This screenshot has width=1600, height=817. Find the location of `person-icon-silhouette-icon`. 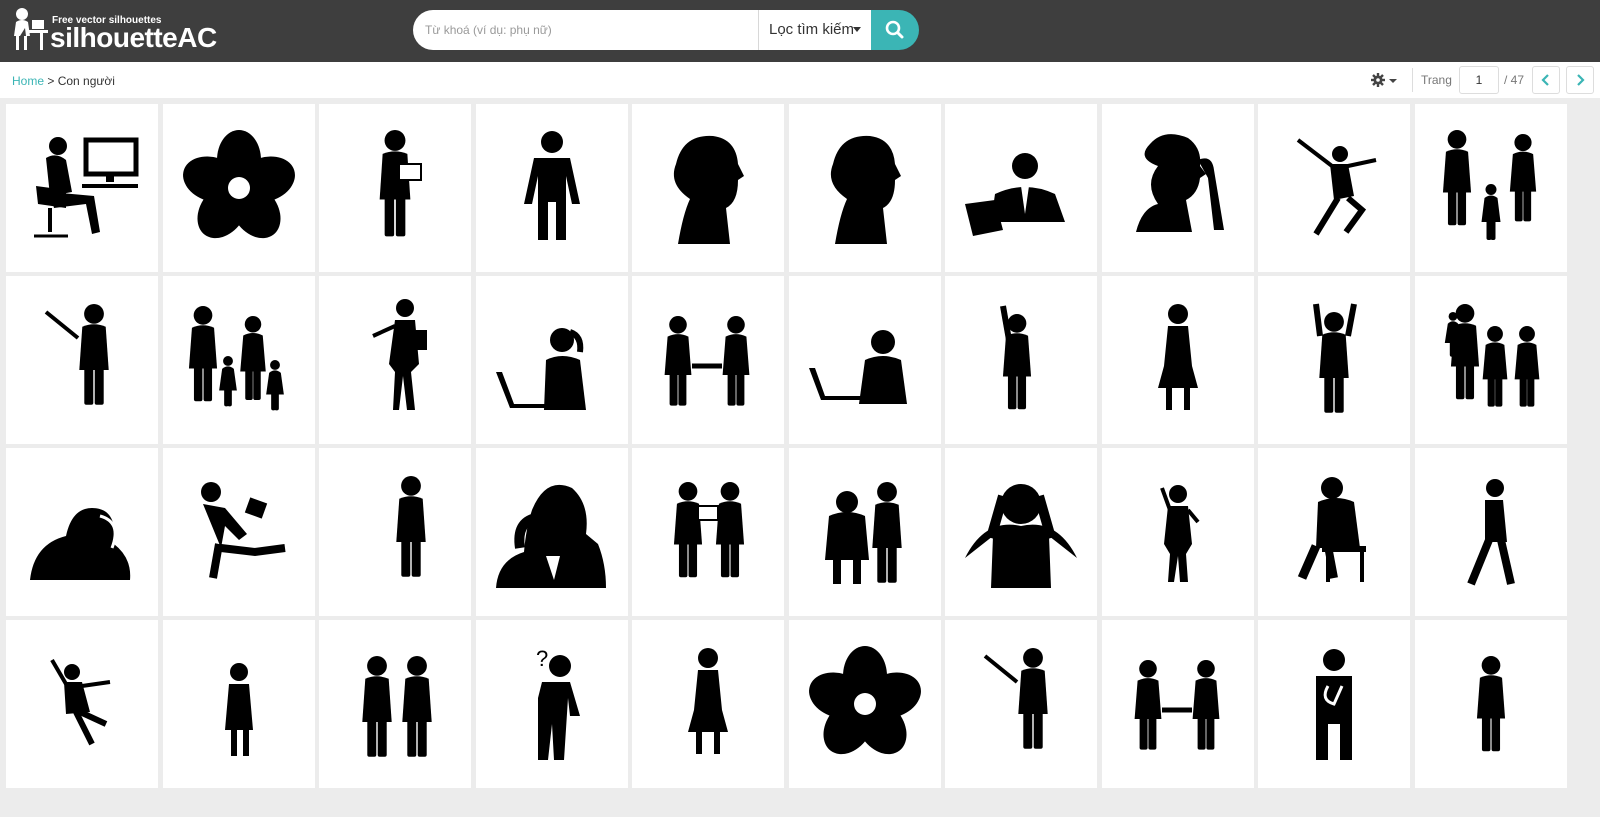

person-icon-silhouette-icon is located at coordinates (551, 185).